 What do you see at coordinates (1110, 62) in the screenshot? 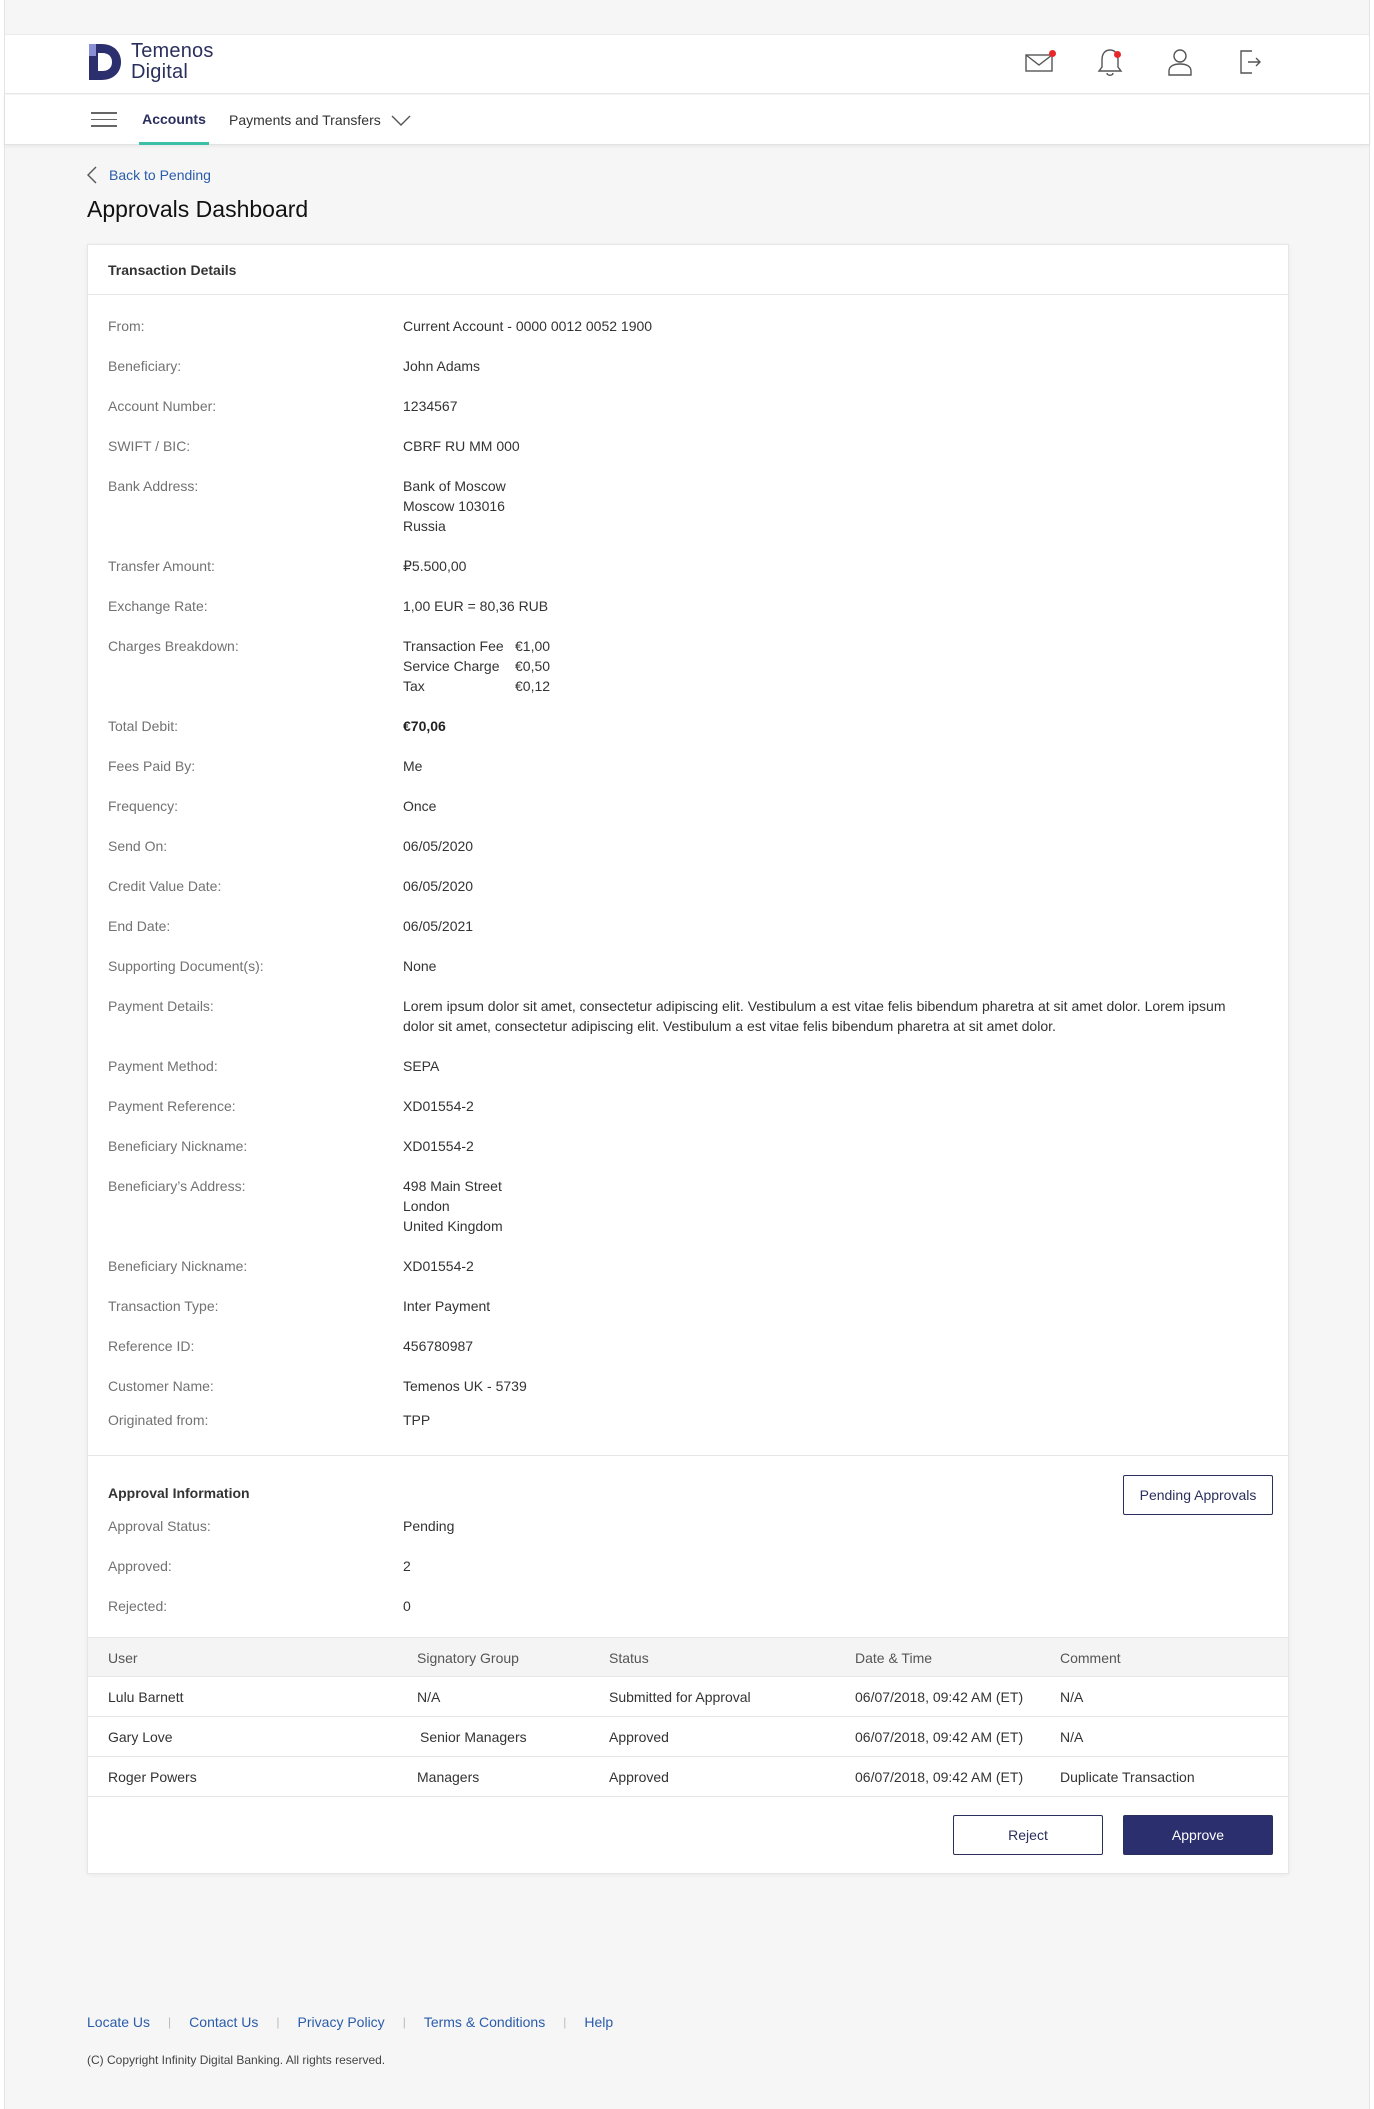
I see `notification-bell-icon` at bounding box center [1110, 62].